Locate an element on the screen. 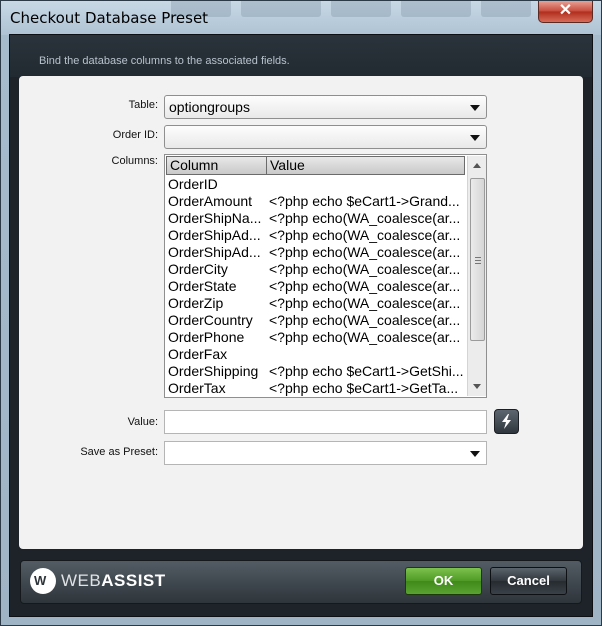 The height and width of the screenshot is (626, 602). row-column-cell: OrderEmail is located at coordinates (218, 397).